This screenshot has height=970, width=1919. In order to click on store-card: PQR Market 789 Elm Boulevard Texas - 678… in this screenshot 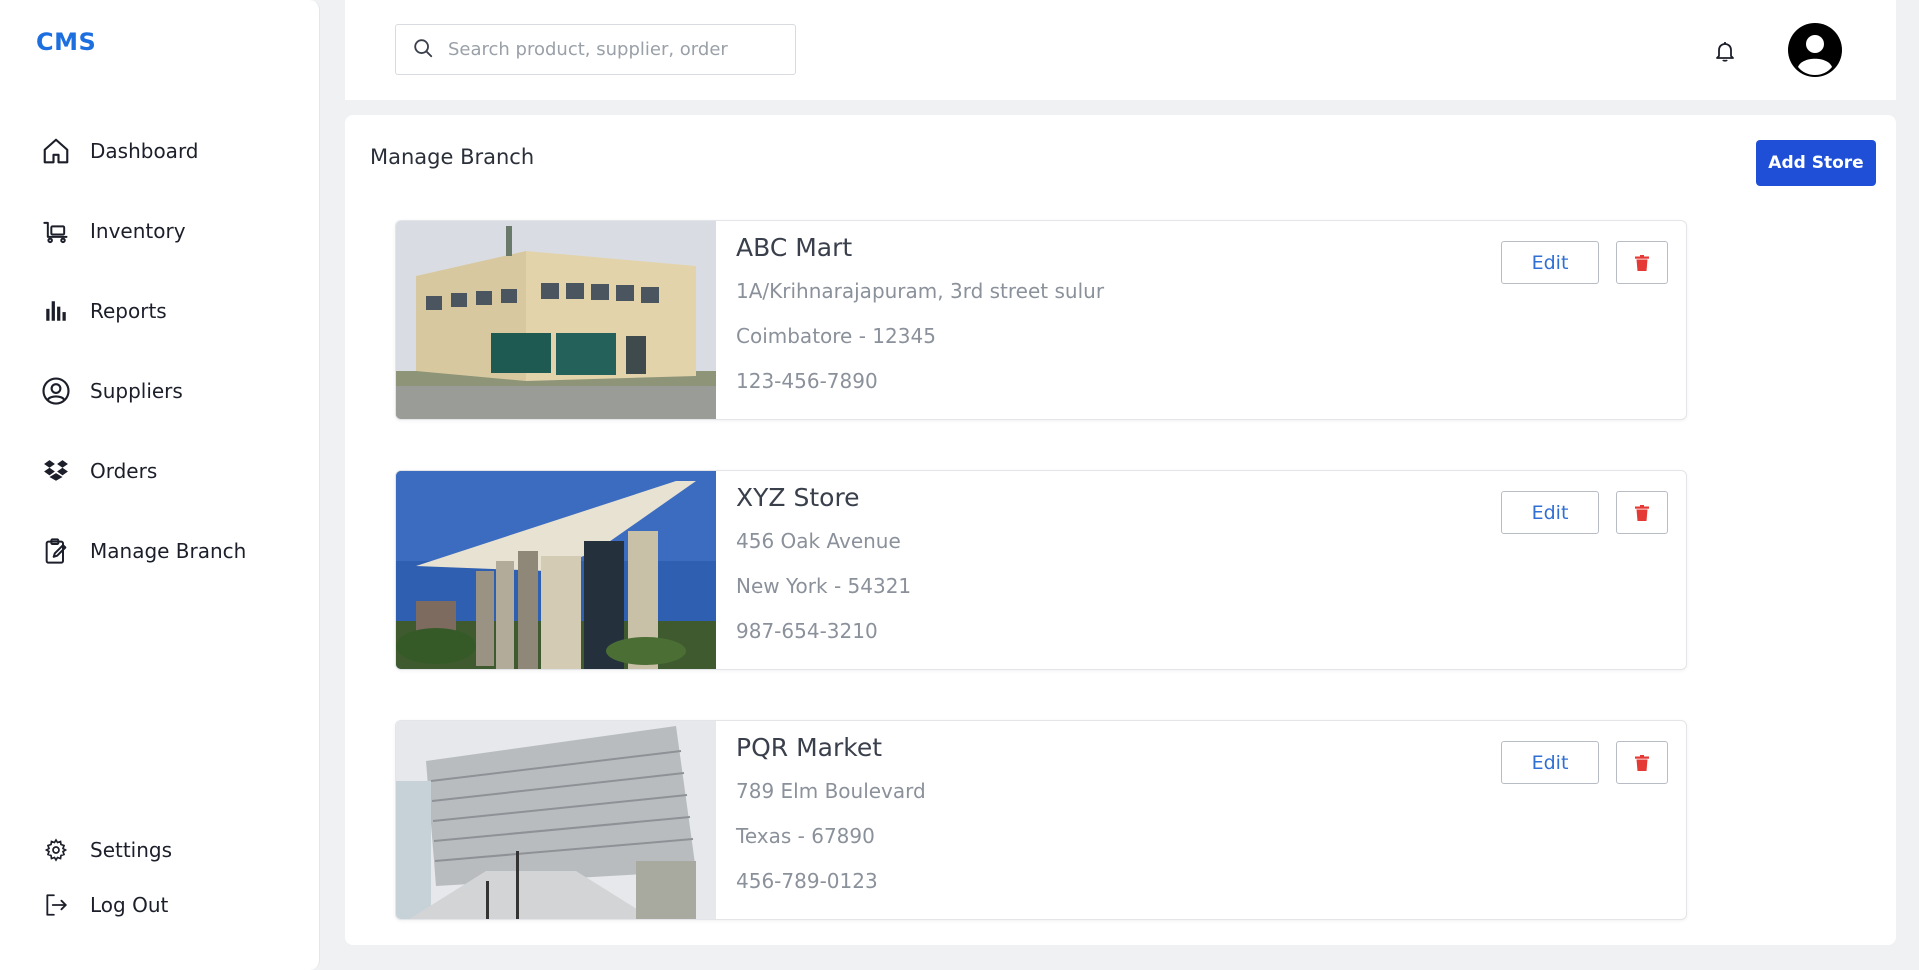, I will do `click(1041, 820)`.